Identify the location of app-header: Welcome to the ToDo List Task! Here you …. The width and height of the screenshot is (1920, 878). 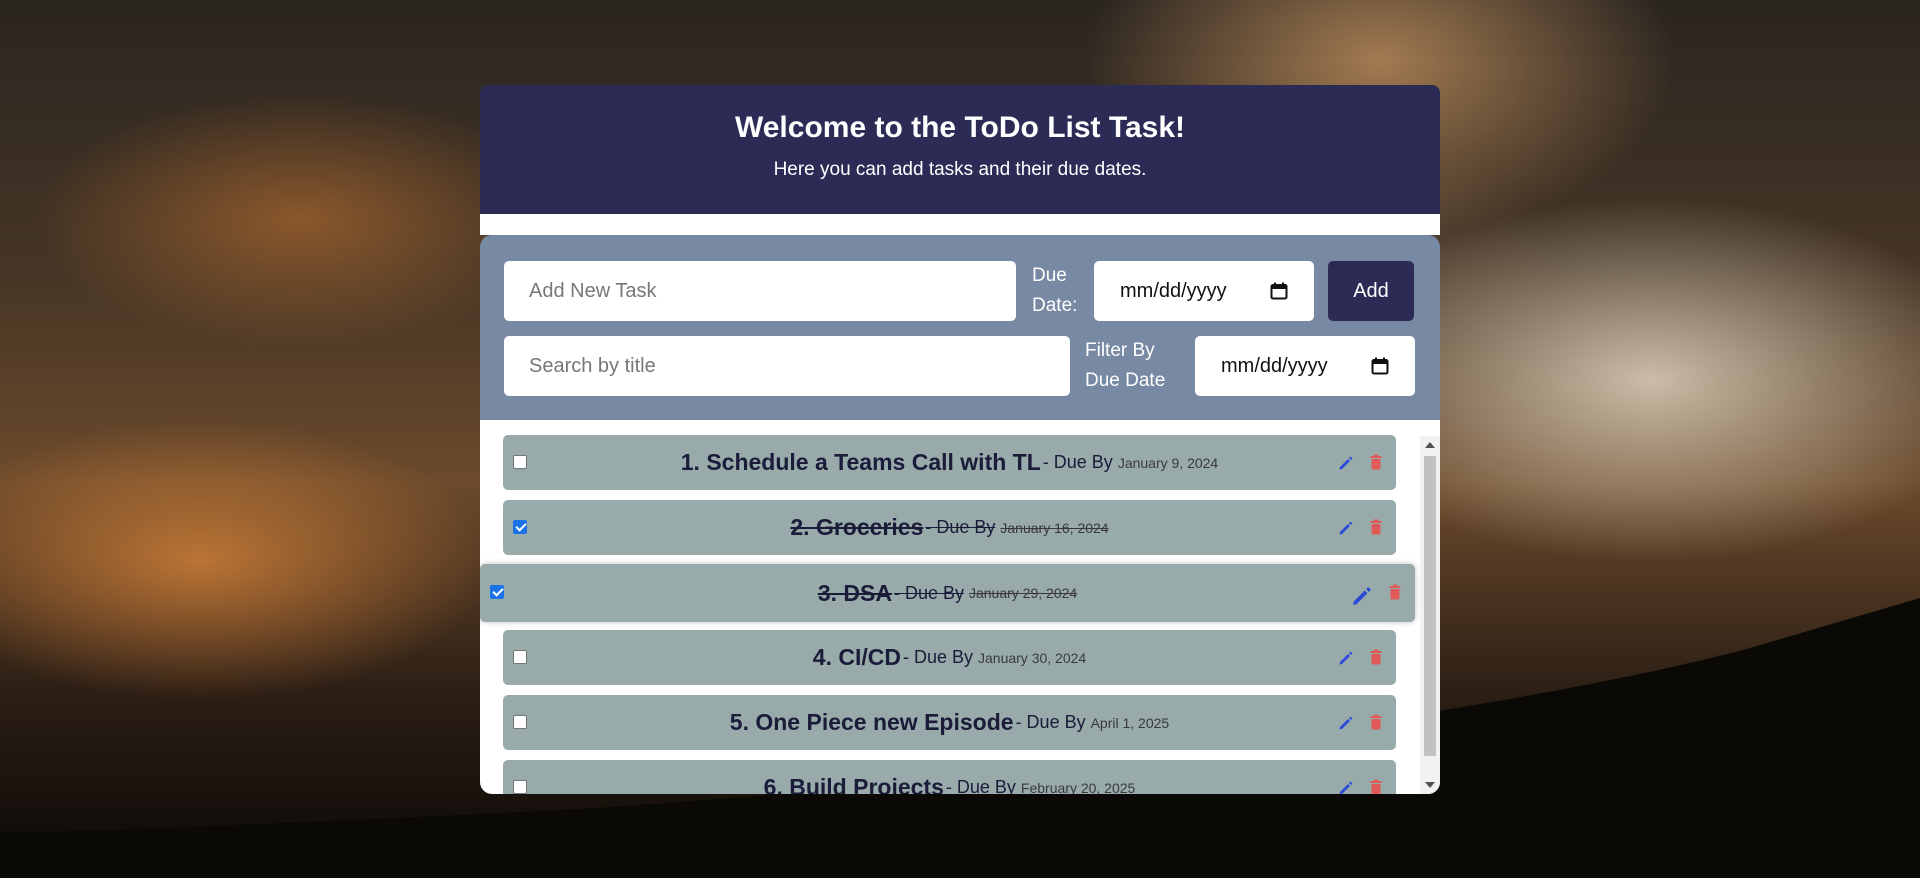
(960, 150).